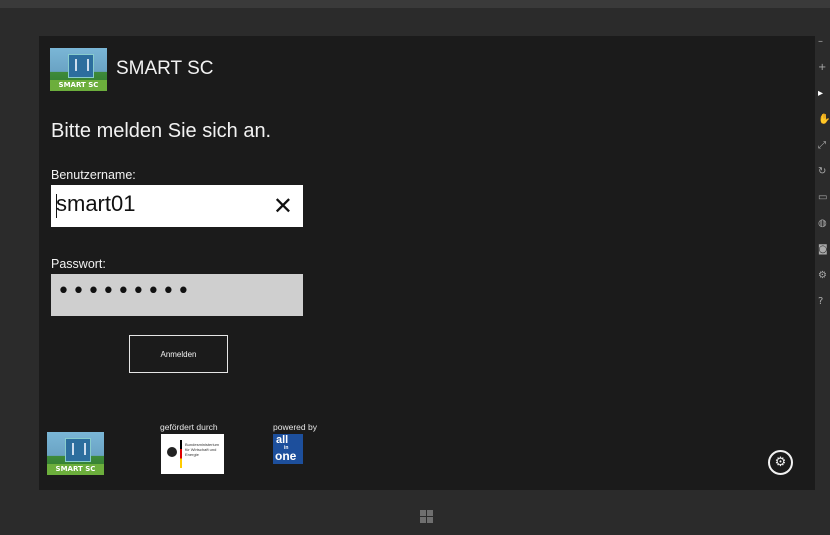  Describe the element at coordinates (172, 452) in the screenshot. I see `eagle-icon` at that location.